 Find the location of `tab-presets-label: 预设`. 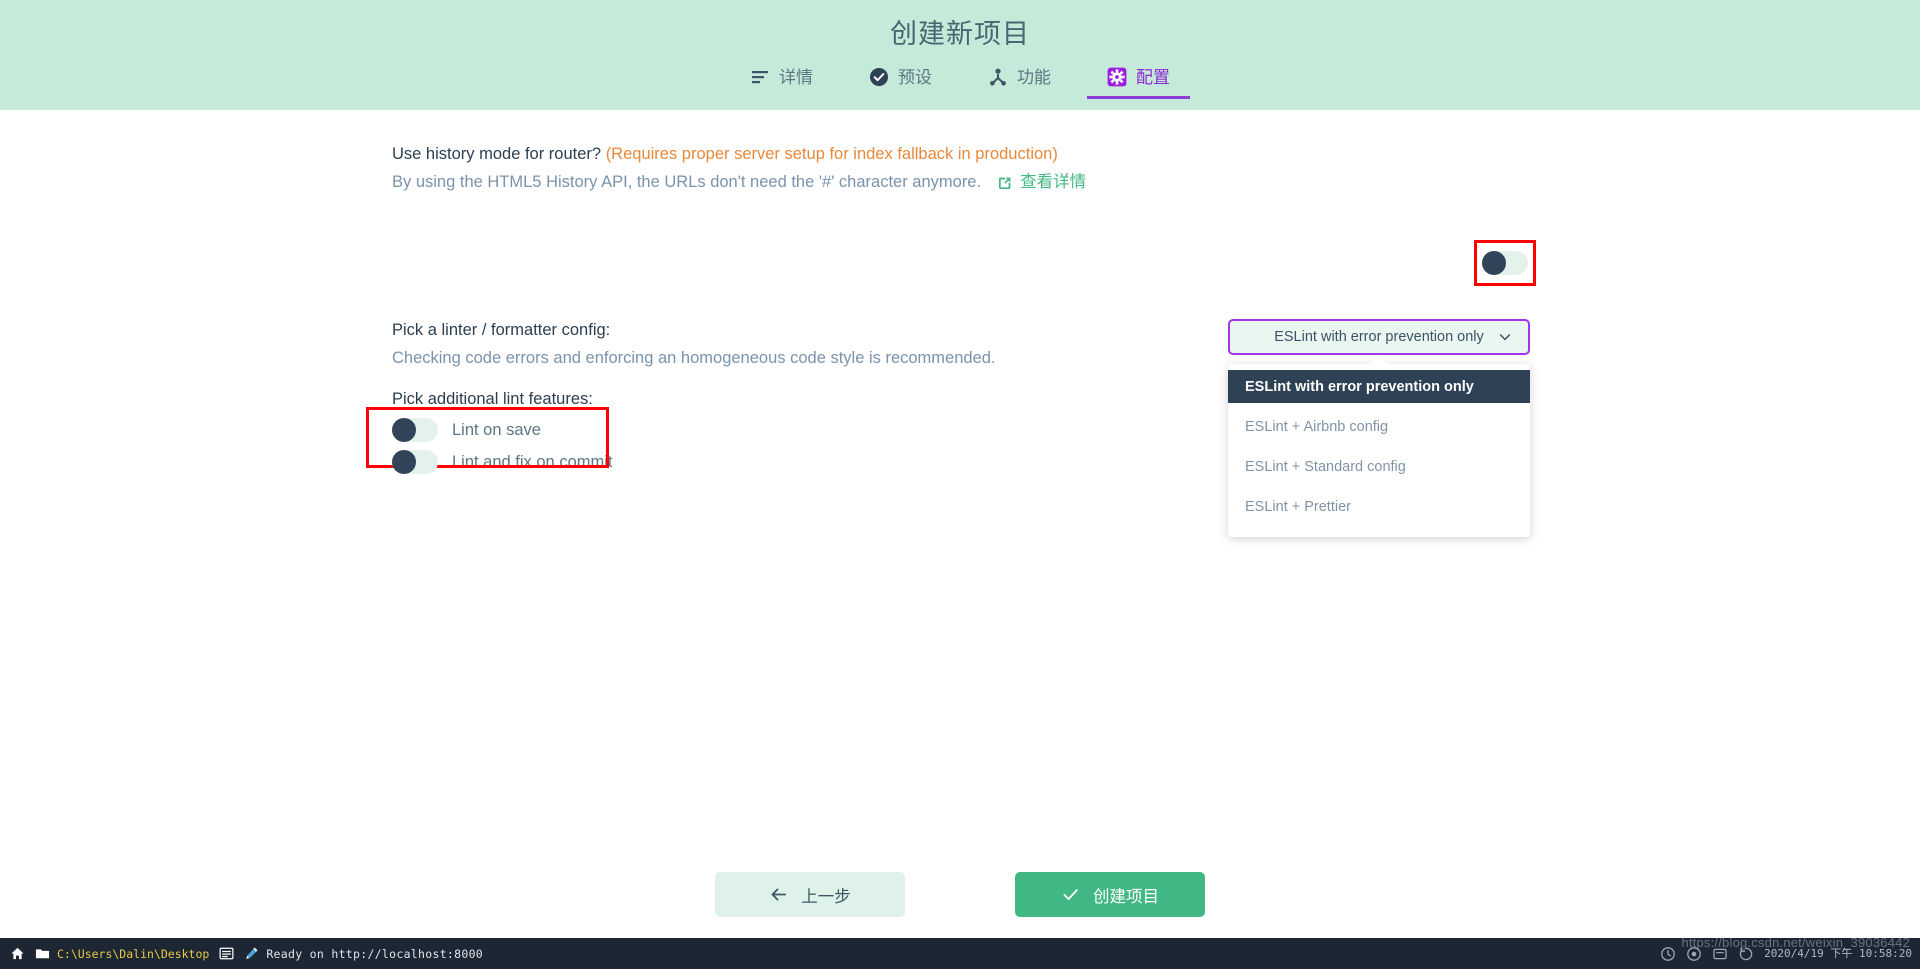

tab-presets-label: 预设 is located at coordinates (915, 77).